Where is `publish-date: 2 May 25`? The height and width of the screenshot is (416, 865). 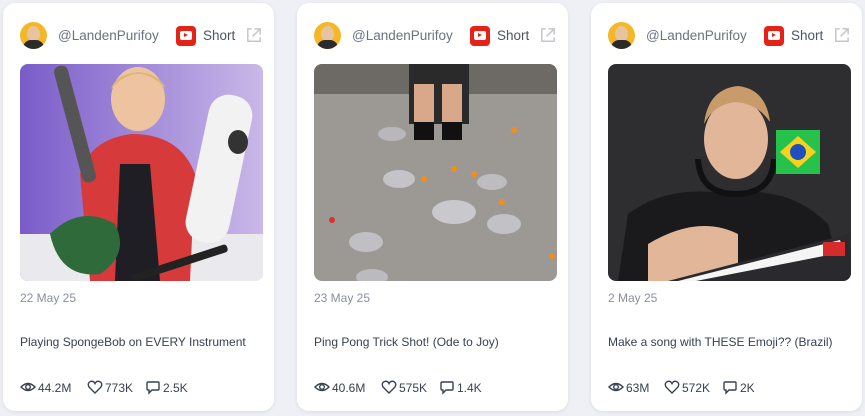
publish-date: 2 May 25 is located at coordinates (633, 298).